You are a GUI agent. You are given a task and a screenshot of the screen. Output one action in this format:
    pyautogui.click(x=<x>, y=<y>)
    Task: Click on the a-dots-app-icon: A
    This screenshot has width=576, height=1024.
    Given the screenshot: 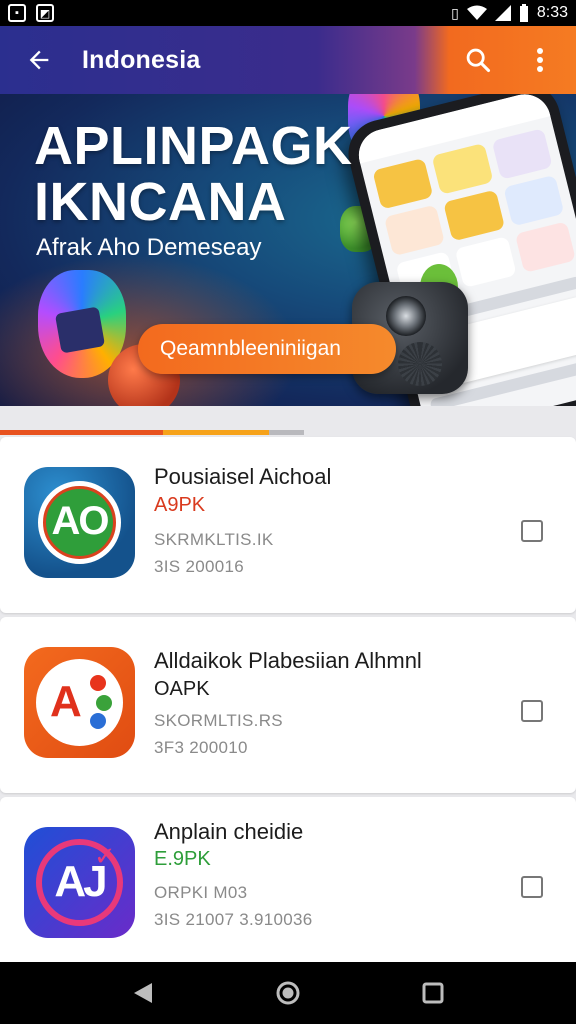 What is the action you would take?
    pyautogui.click(x=79, y=702)
    